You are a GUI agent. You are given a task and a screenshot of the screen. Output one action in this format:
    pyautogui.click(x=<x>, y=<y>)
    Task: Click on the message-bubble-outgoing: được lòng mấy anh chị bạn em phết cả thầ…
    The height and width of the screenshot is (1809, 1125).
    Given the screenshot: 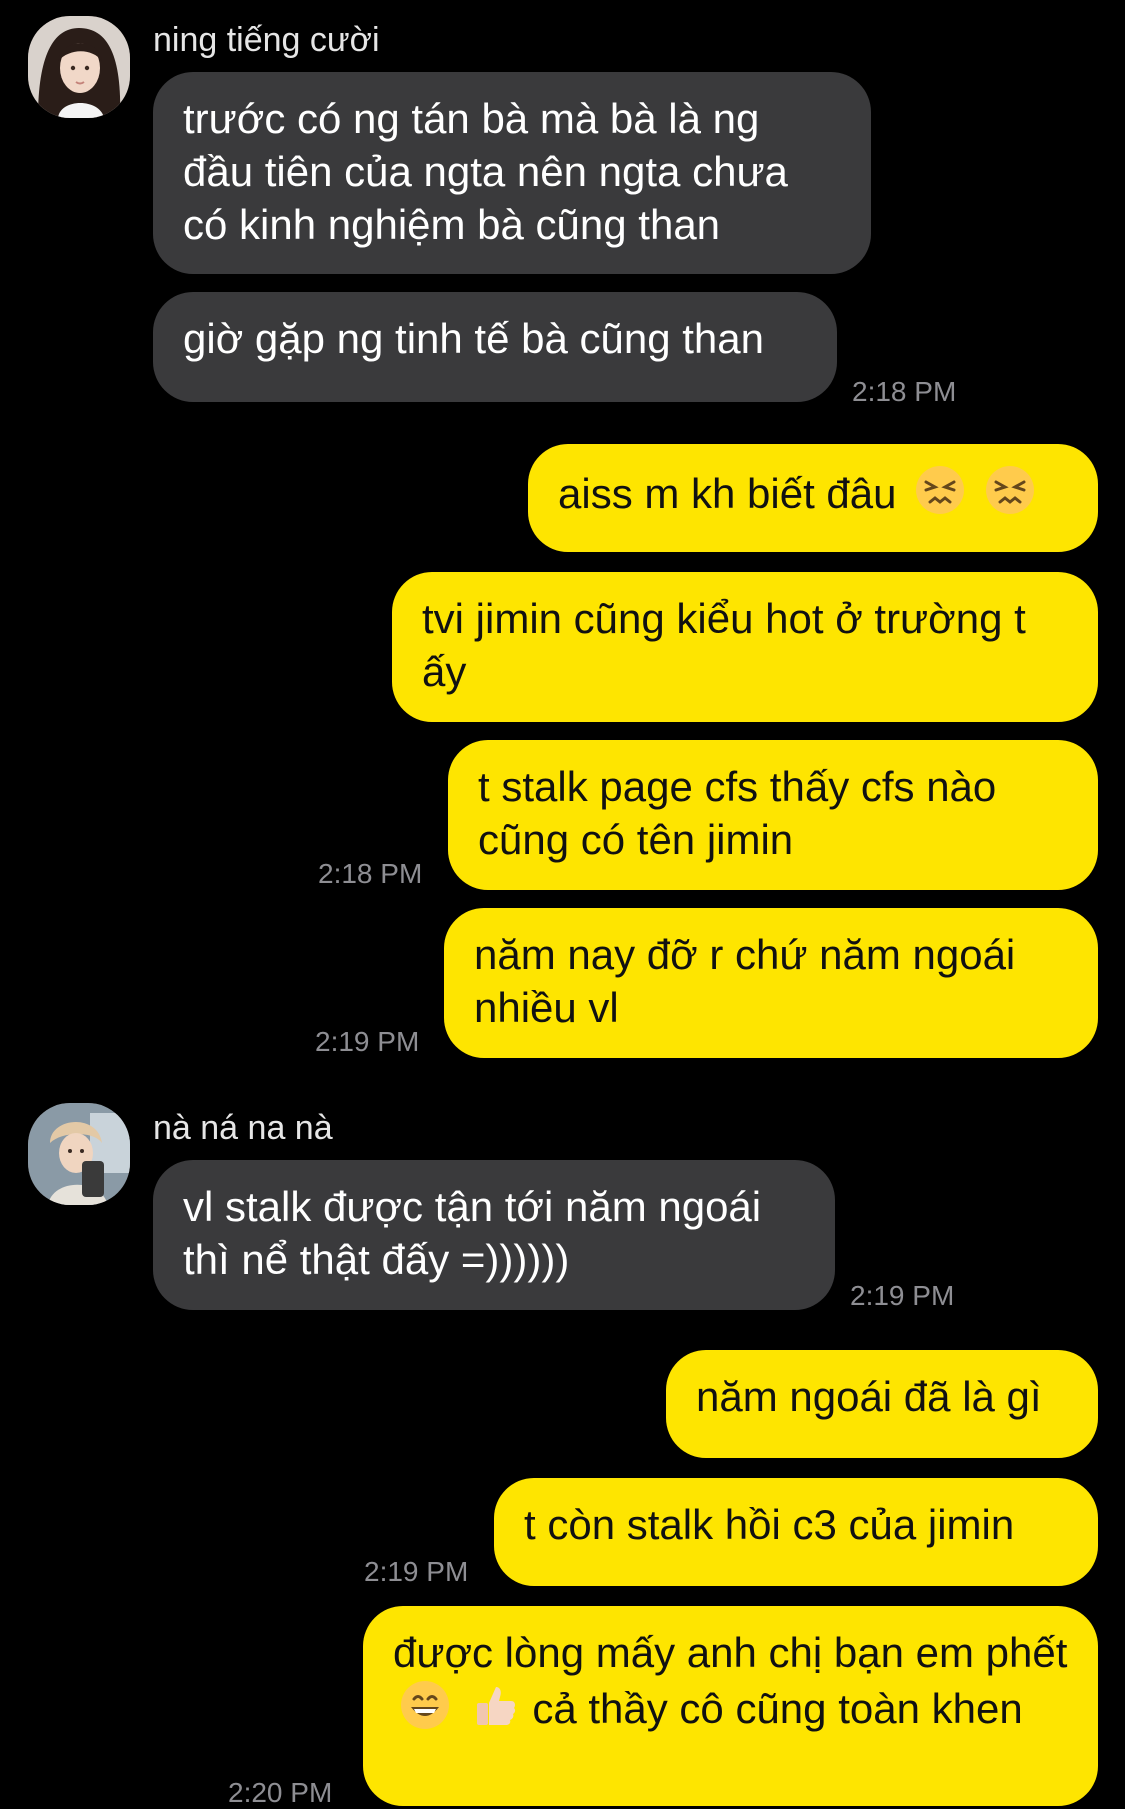 What is the action you would take?
    pyautogui.click(x=730, y=1706)
    